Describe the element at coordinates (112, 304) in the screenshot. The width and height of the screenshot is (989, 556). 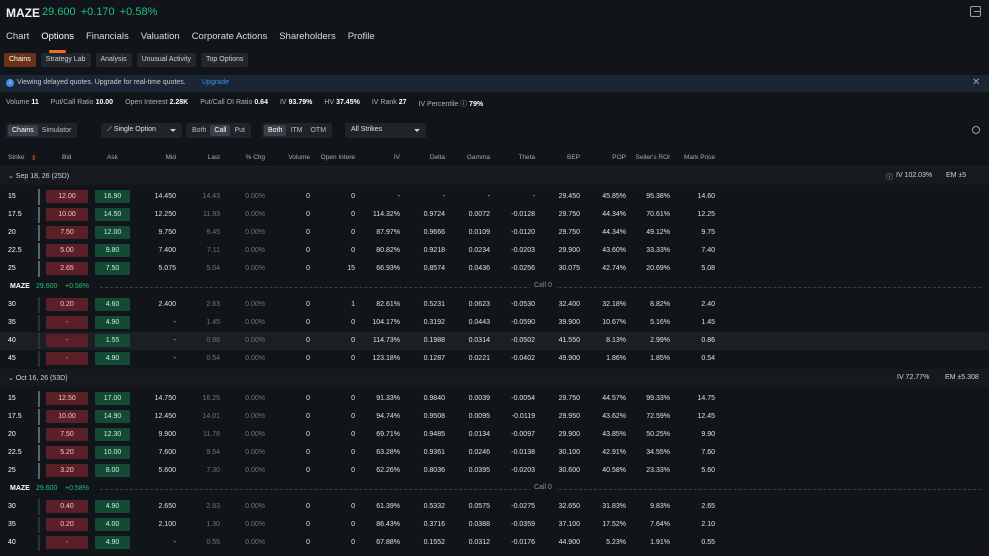
I see `ask-cell: 4.60` at that location.